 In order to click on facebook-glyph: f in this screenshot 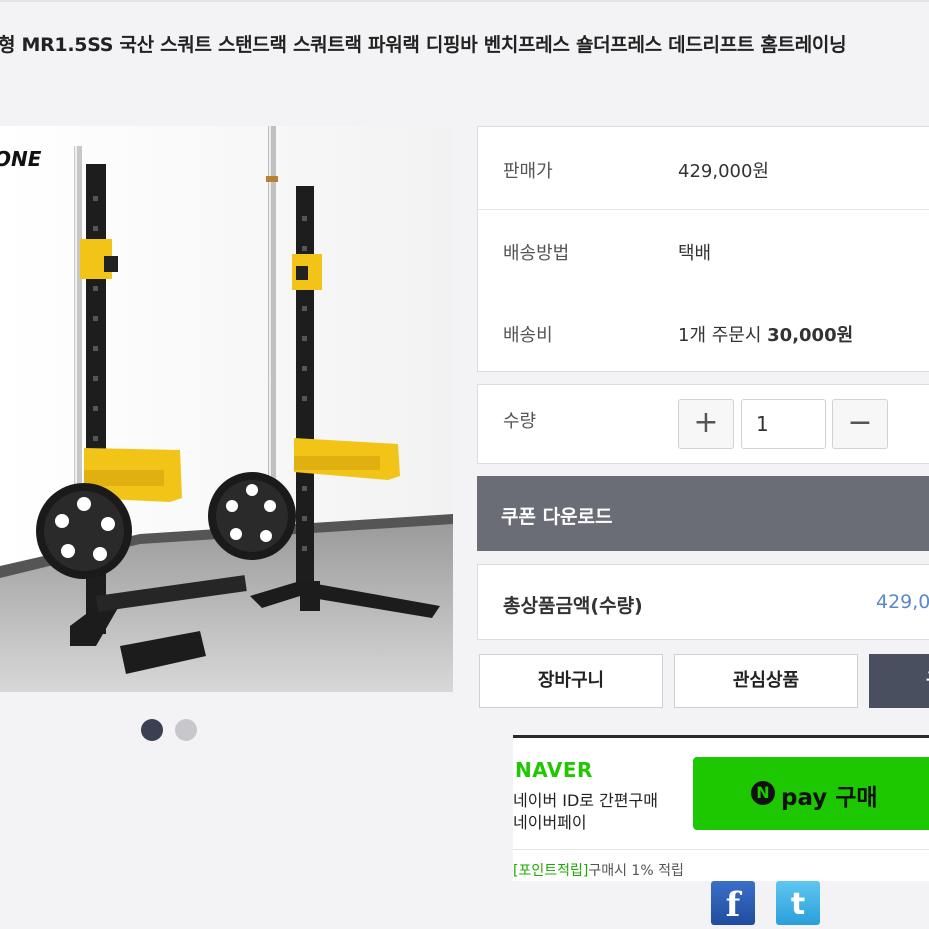, I will do `click(733, 905)`.